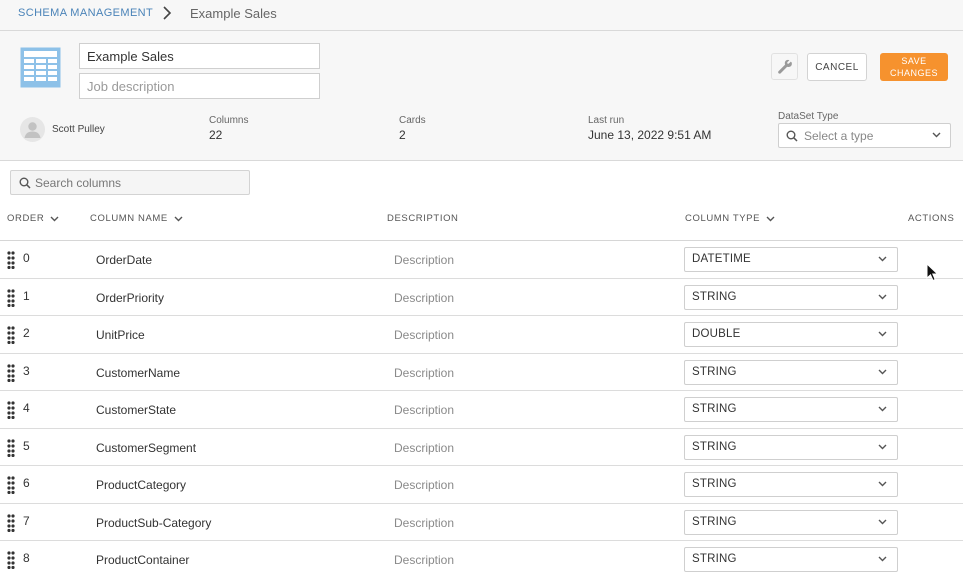 The width and height of the screenshot is (963, 577). Describe the element at coordinates (129, 218) in the screenshot. I see `column-name-header-label: COLUMN NAME` at that location.